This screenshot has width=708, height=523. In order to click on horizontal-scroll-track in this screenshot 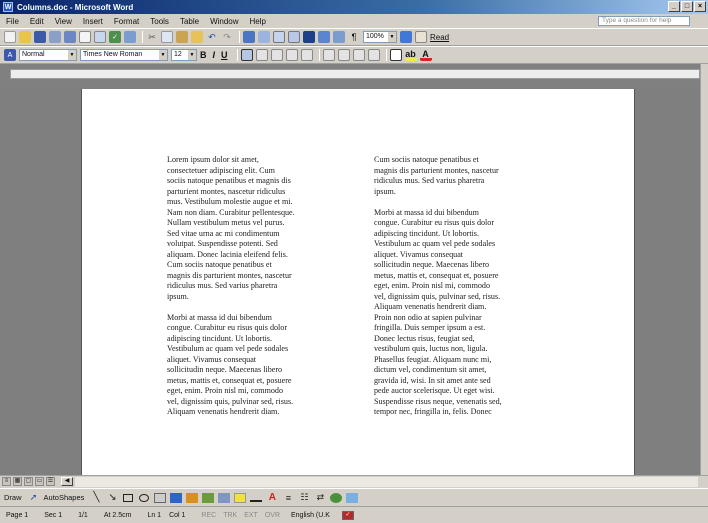, I will do `click(386, 481)`.